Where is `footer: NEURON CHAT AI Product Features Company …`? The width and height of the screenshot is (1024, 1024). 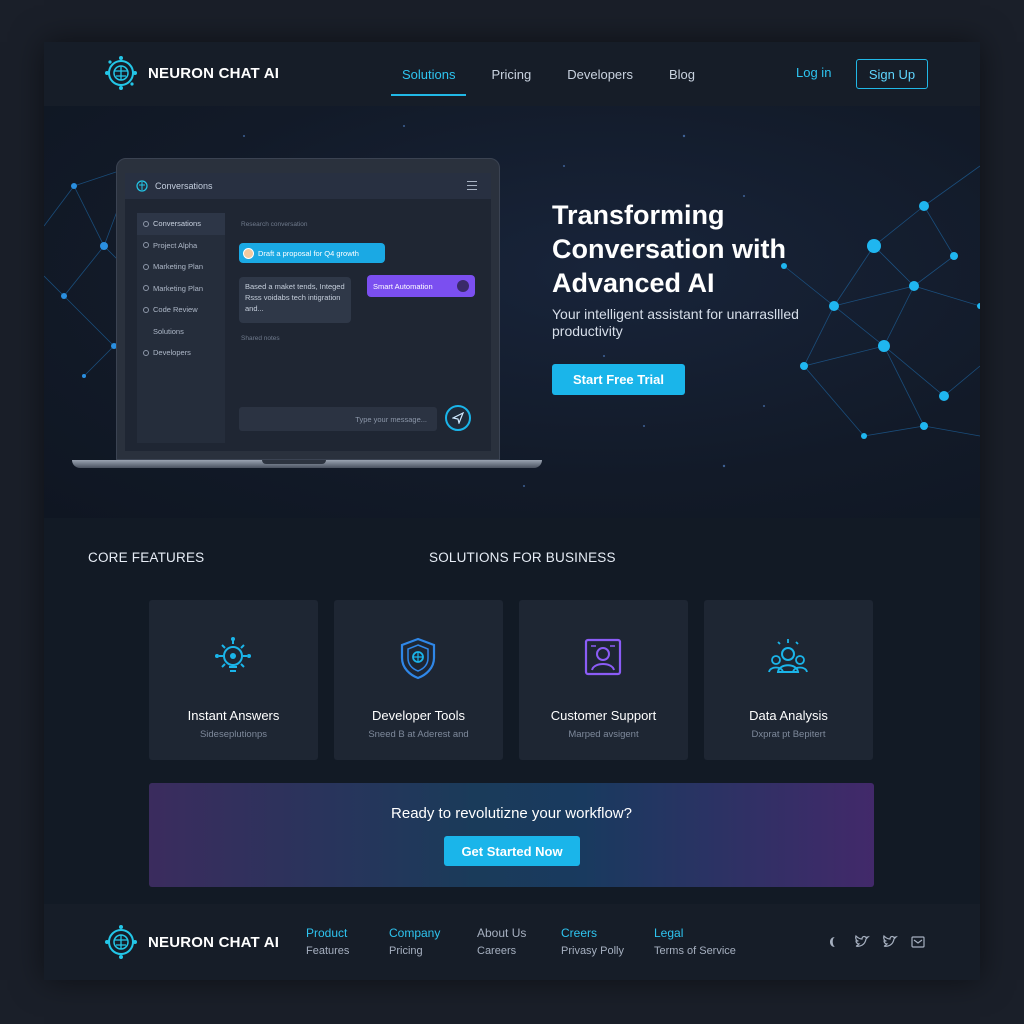
footer: NEURON CHAT AI Product Features Company … is located at coordinates (512, 942).